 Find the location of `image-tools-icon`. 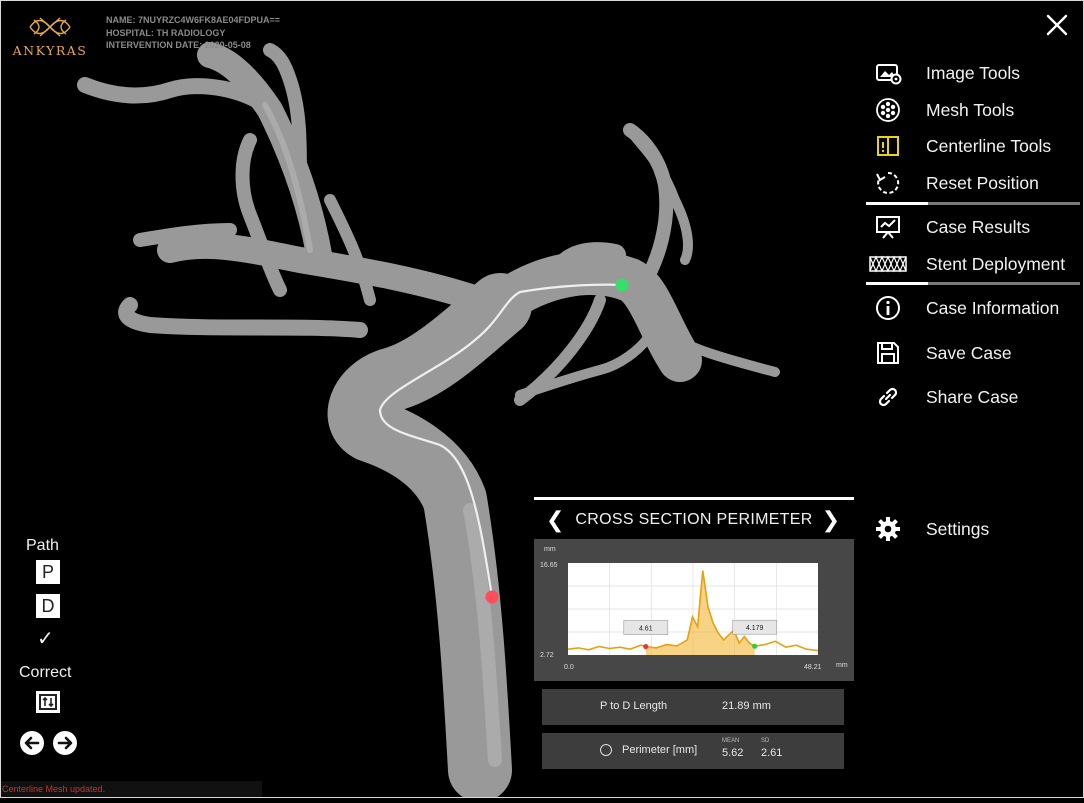

image-tools-icon is located at coordinates (888, 73).